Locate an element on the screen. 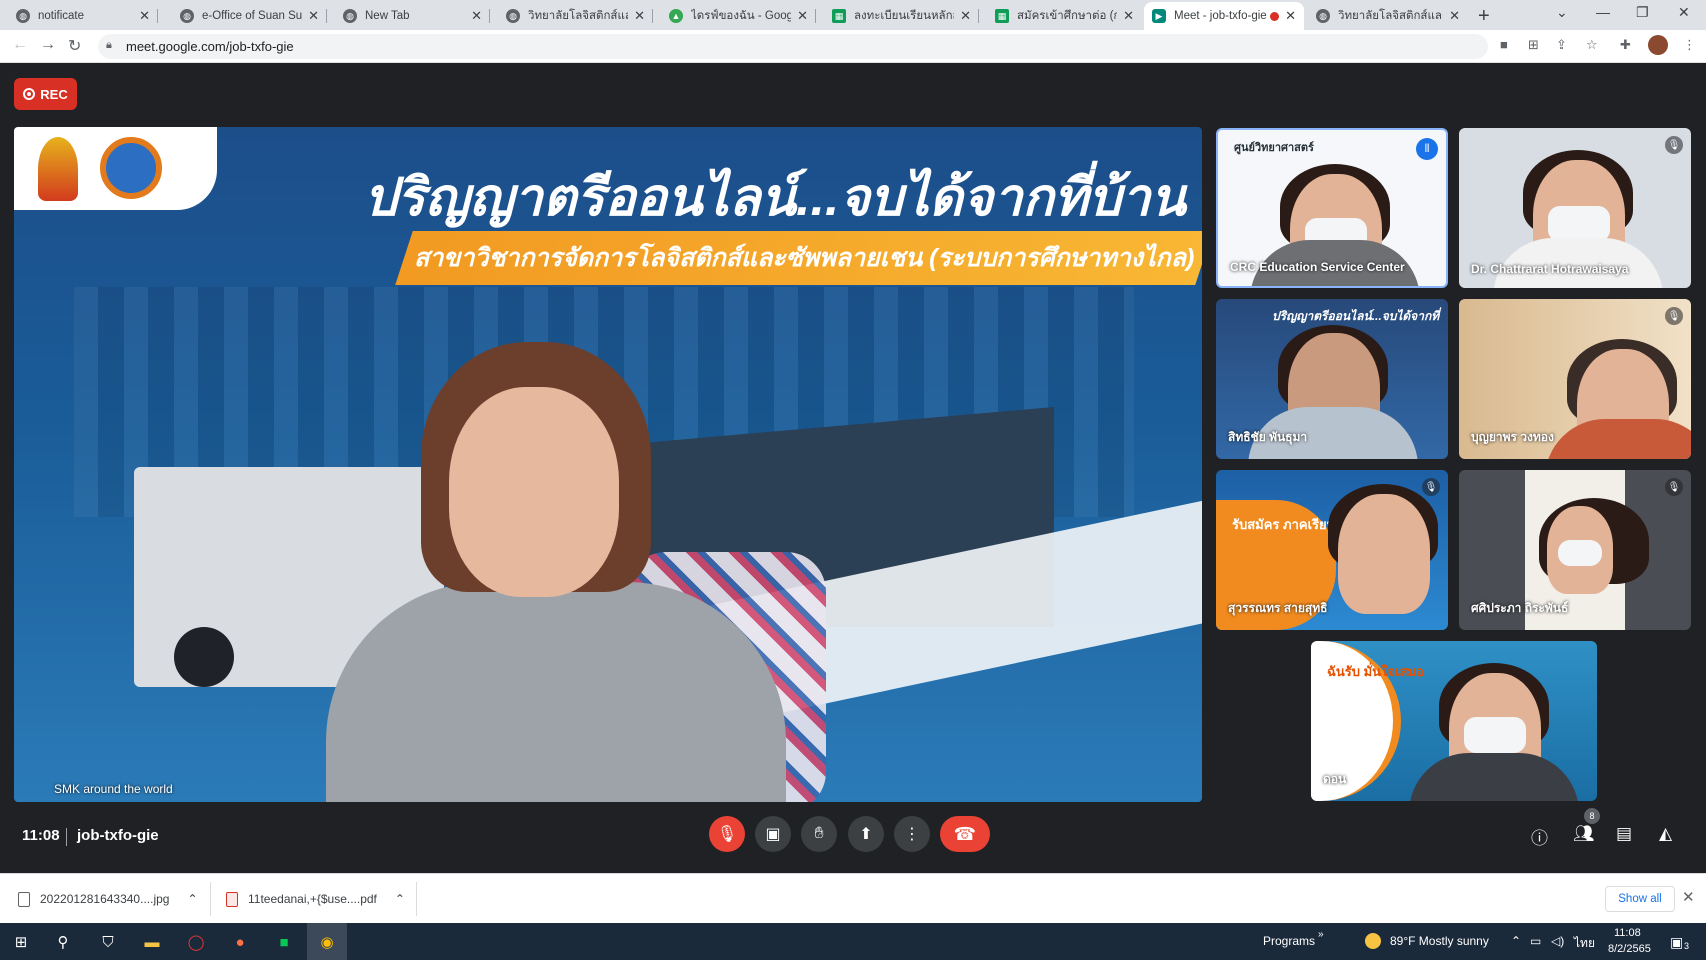 The width and height of the screenshot is (1706, 960). back-arrow-icon: ← is located at coordinates (20, 45).